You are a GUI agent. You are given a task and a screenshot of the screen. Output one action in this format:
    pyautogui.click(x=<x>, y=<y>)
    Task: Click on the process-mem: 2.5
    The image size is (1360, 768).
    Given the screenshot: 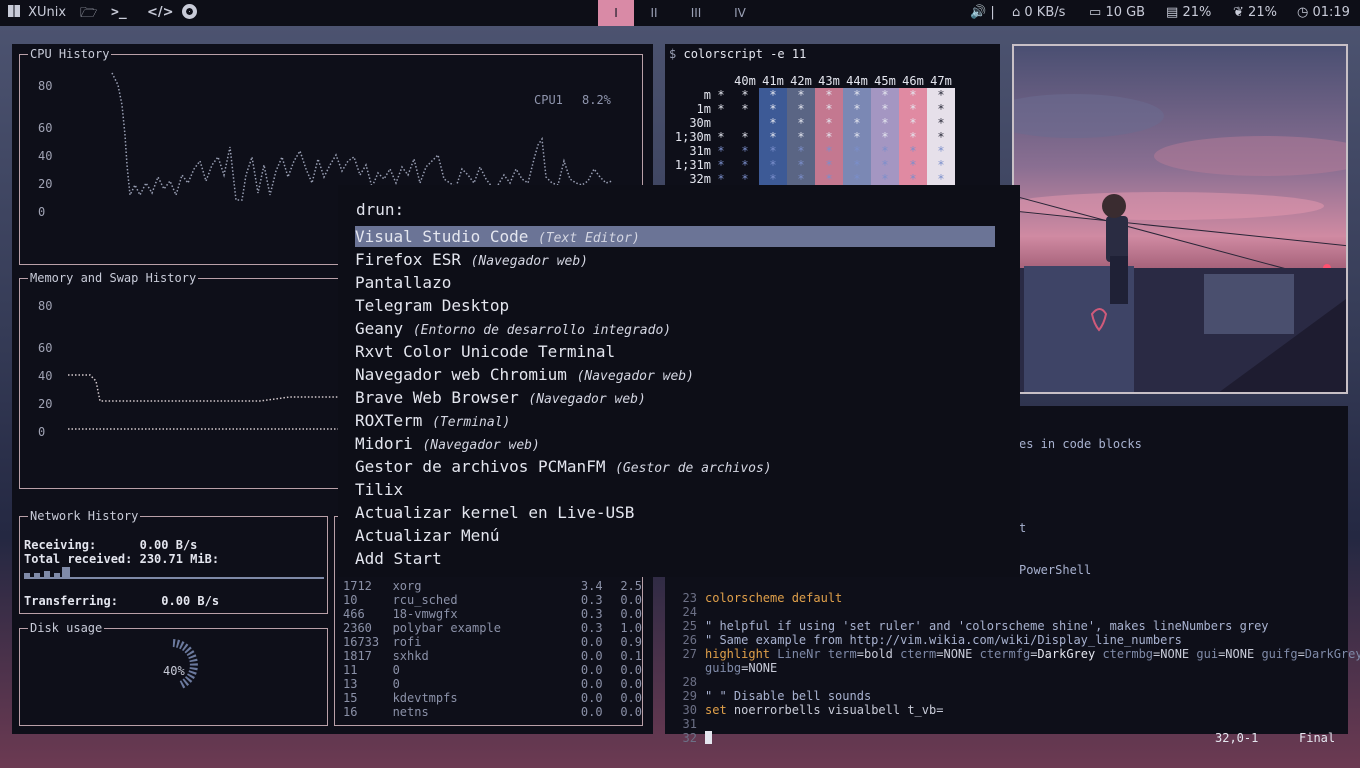 What is the action you would take?
    pyautogui.click(x=631, y=586)
    